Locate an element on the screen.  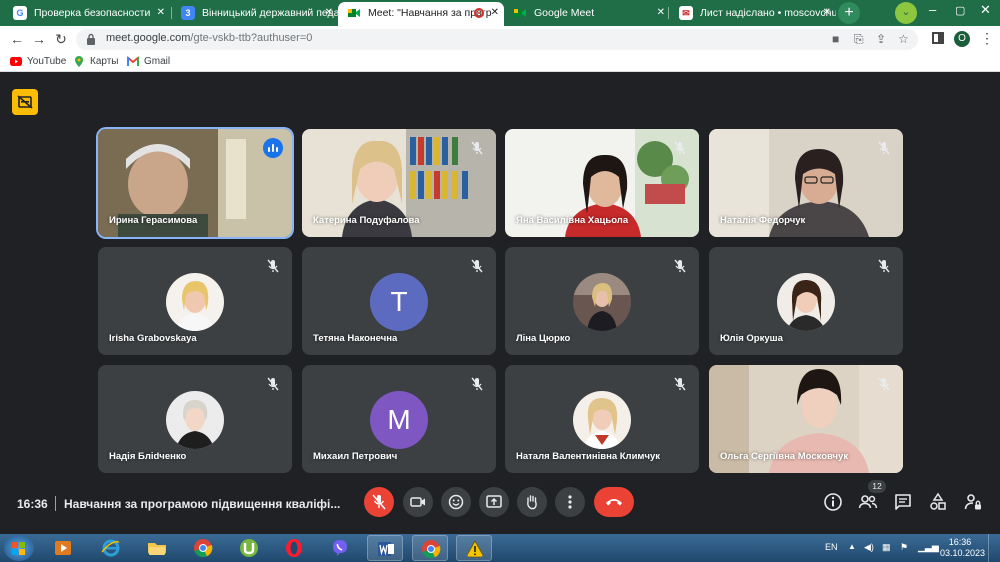
chat-button is located at coordinates (903, 502).